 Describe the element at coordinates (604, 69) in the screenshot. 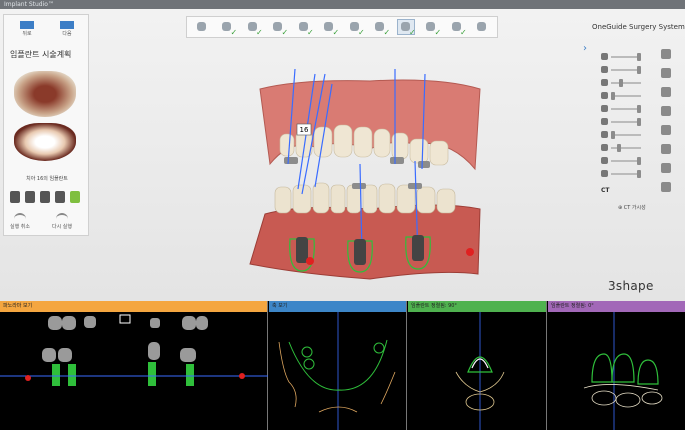

I see `lower-scan-icon` at that location.